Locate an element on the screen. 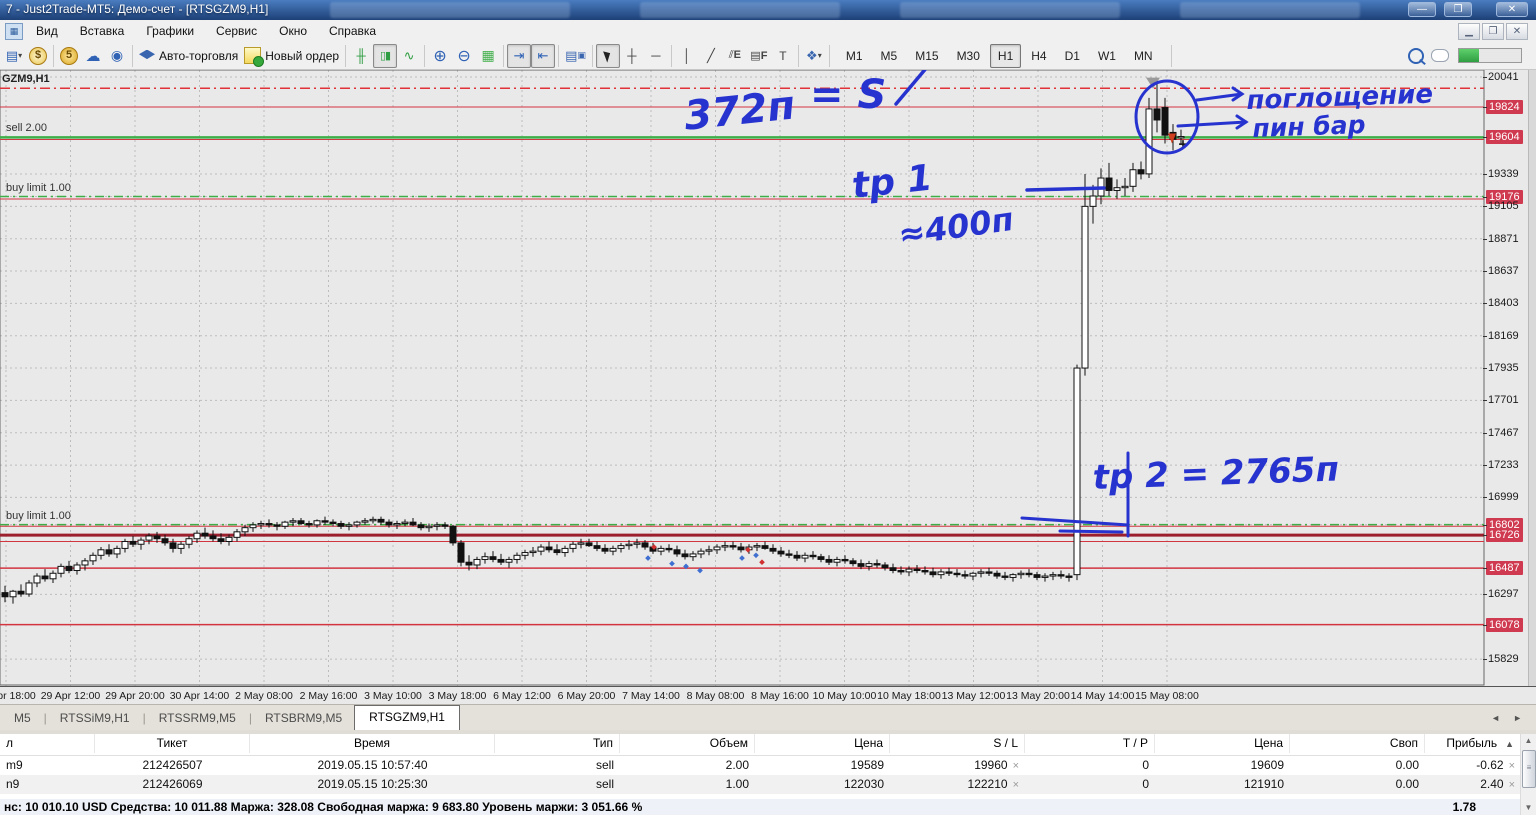 The width and height of the screenshot is (1536, 815). scroll-down-icon: ▼ is located at coordinates (1528, 808).